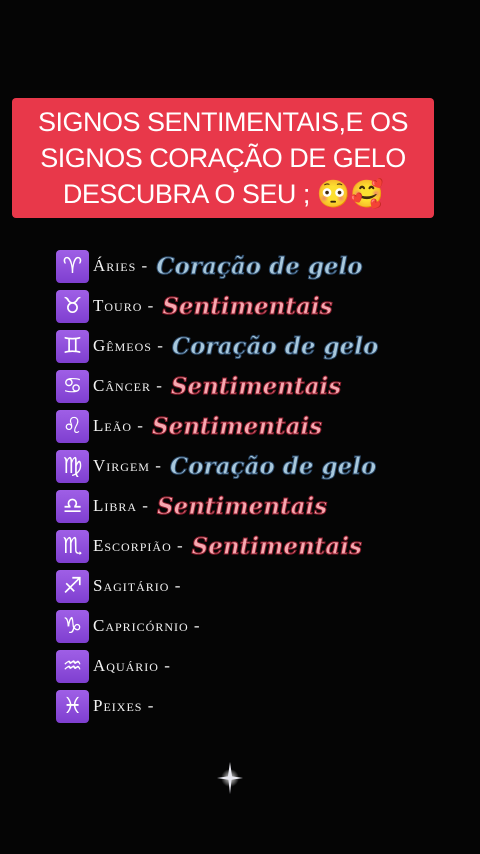 This screenshot has height=854, width=480. What do you see at coordinates (72, 506) in the screenshot?
I see `libra-icon: ♎` at bounding box center [72, 506].